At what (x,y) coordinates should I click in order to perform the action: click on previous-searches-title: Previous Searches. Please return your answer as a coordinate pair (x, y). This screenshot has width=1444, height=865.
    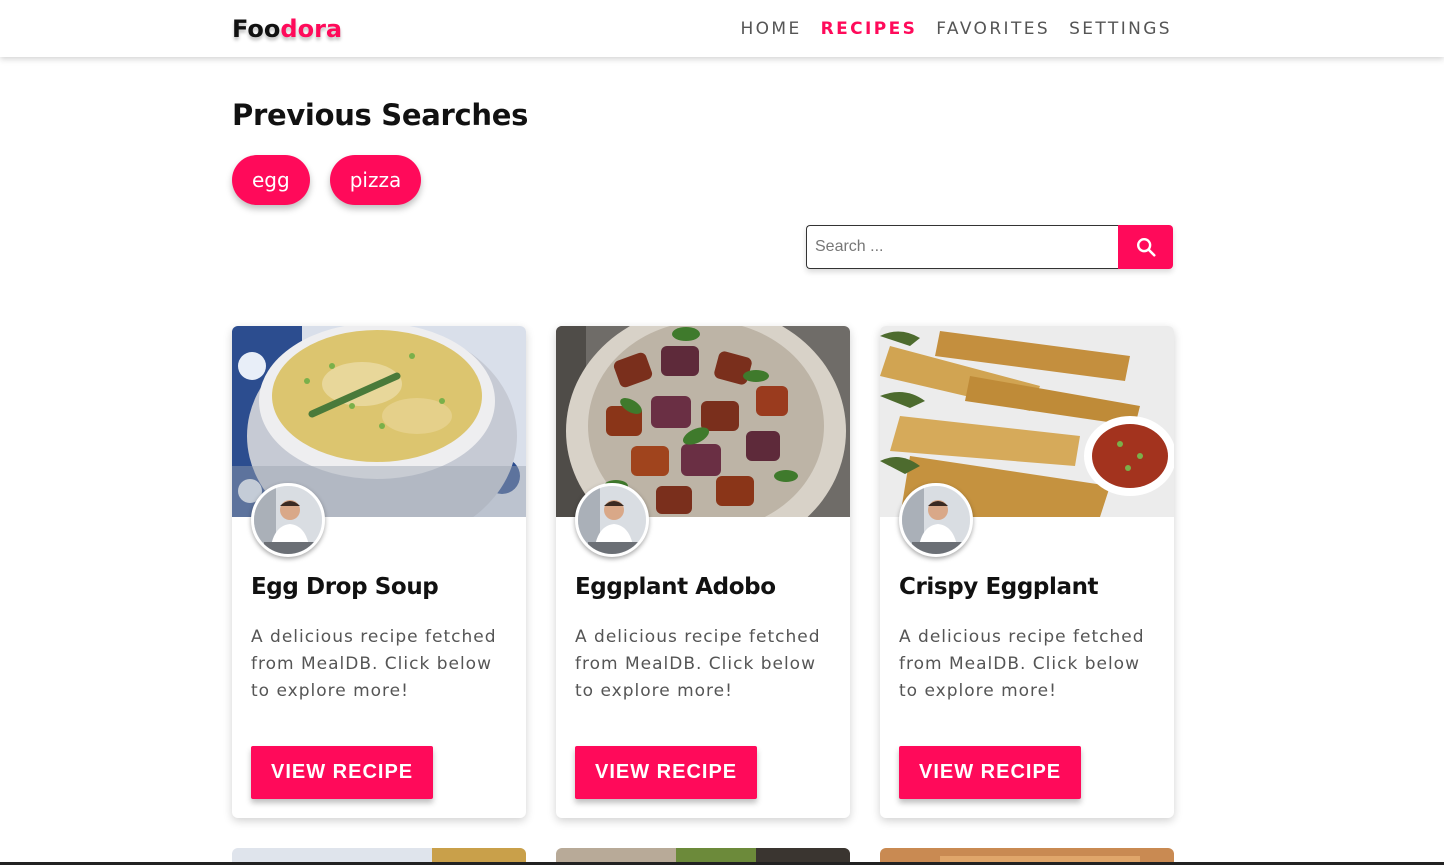
    Looking at the image, I should click on (380, 115).